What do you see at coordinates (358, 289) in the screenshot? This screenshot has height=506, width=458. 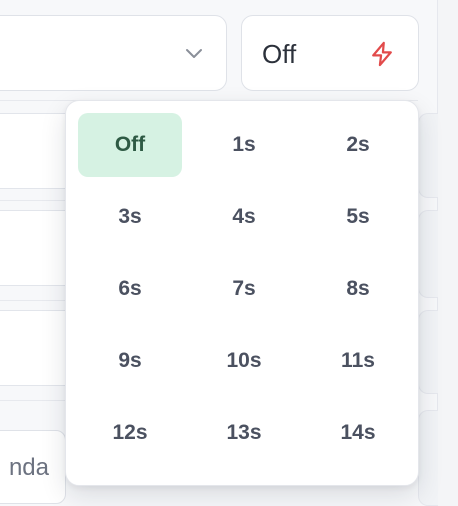 I see `timer-option: 8s` at bounding box center [358, 289].